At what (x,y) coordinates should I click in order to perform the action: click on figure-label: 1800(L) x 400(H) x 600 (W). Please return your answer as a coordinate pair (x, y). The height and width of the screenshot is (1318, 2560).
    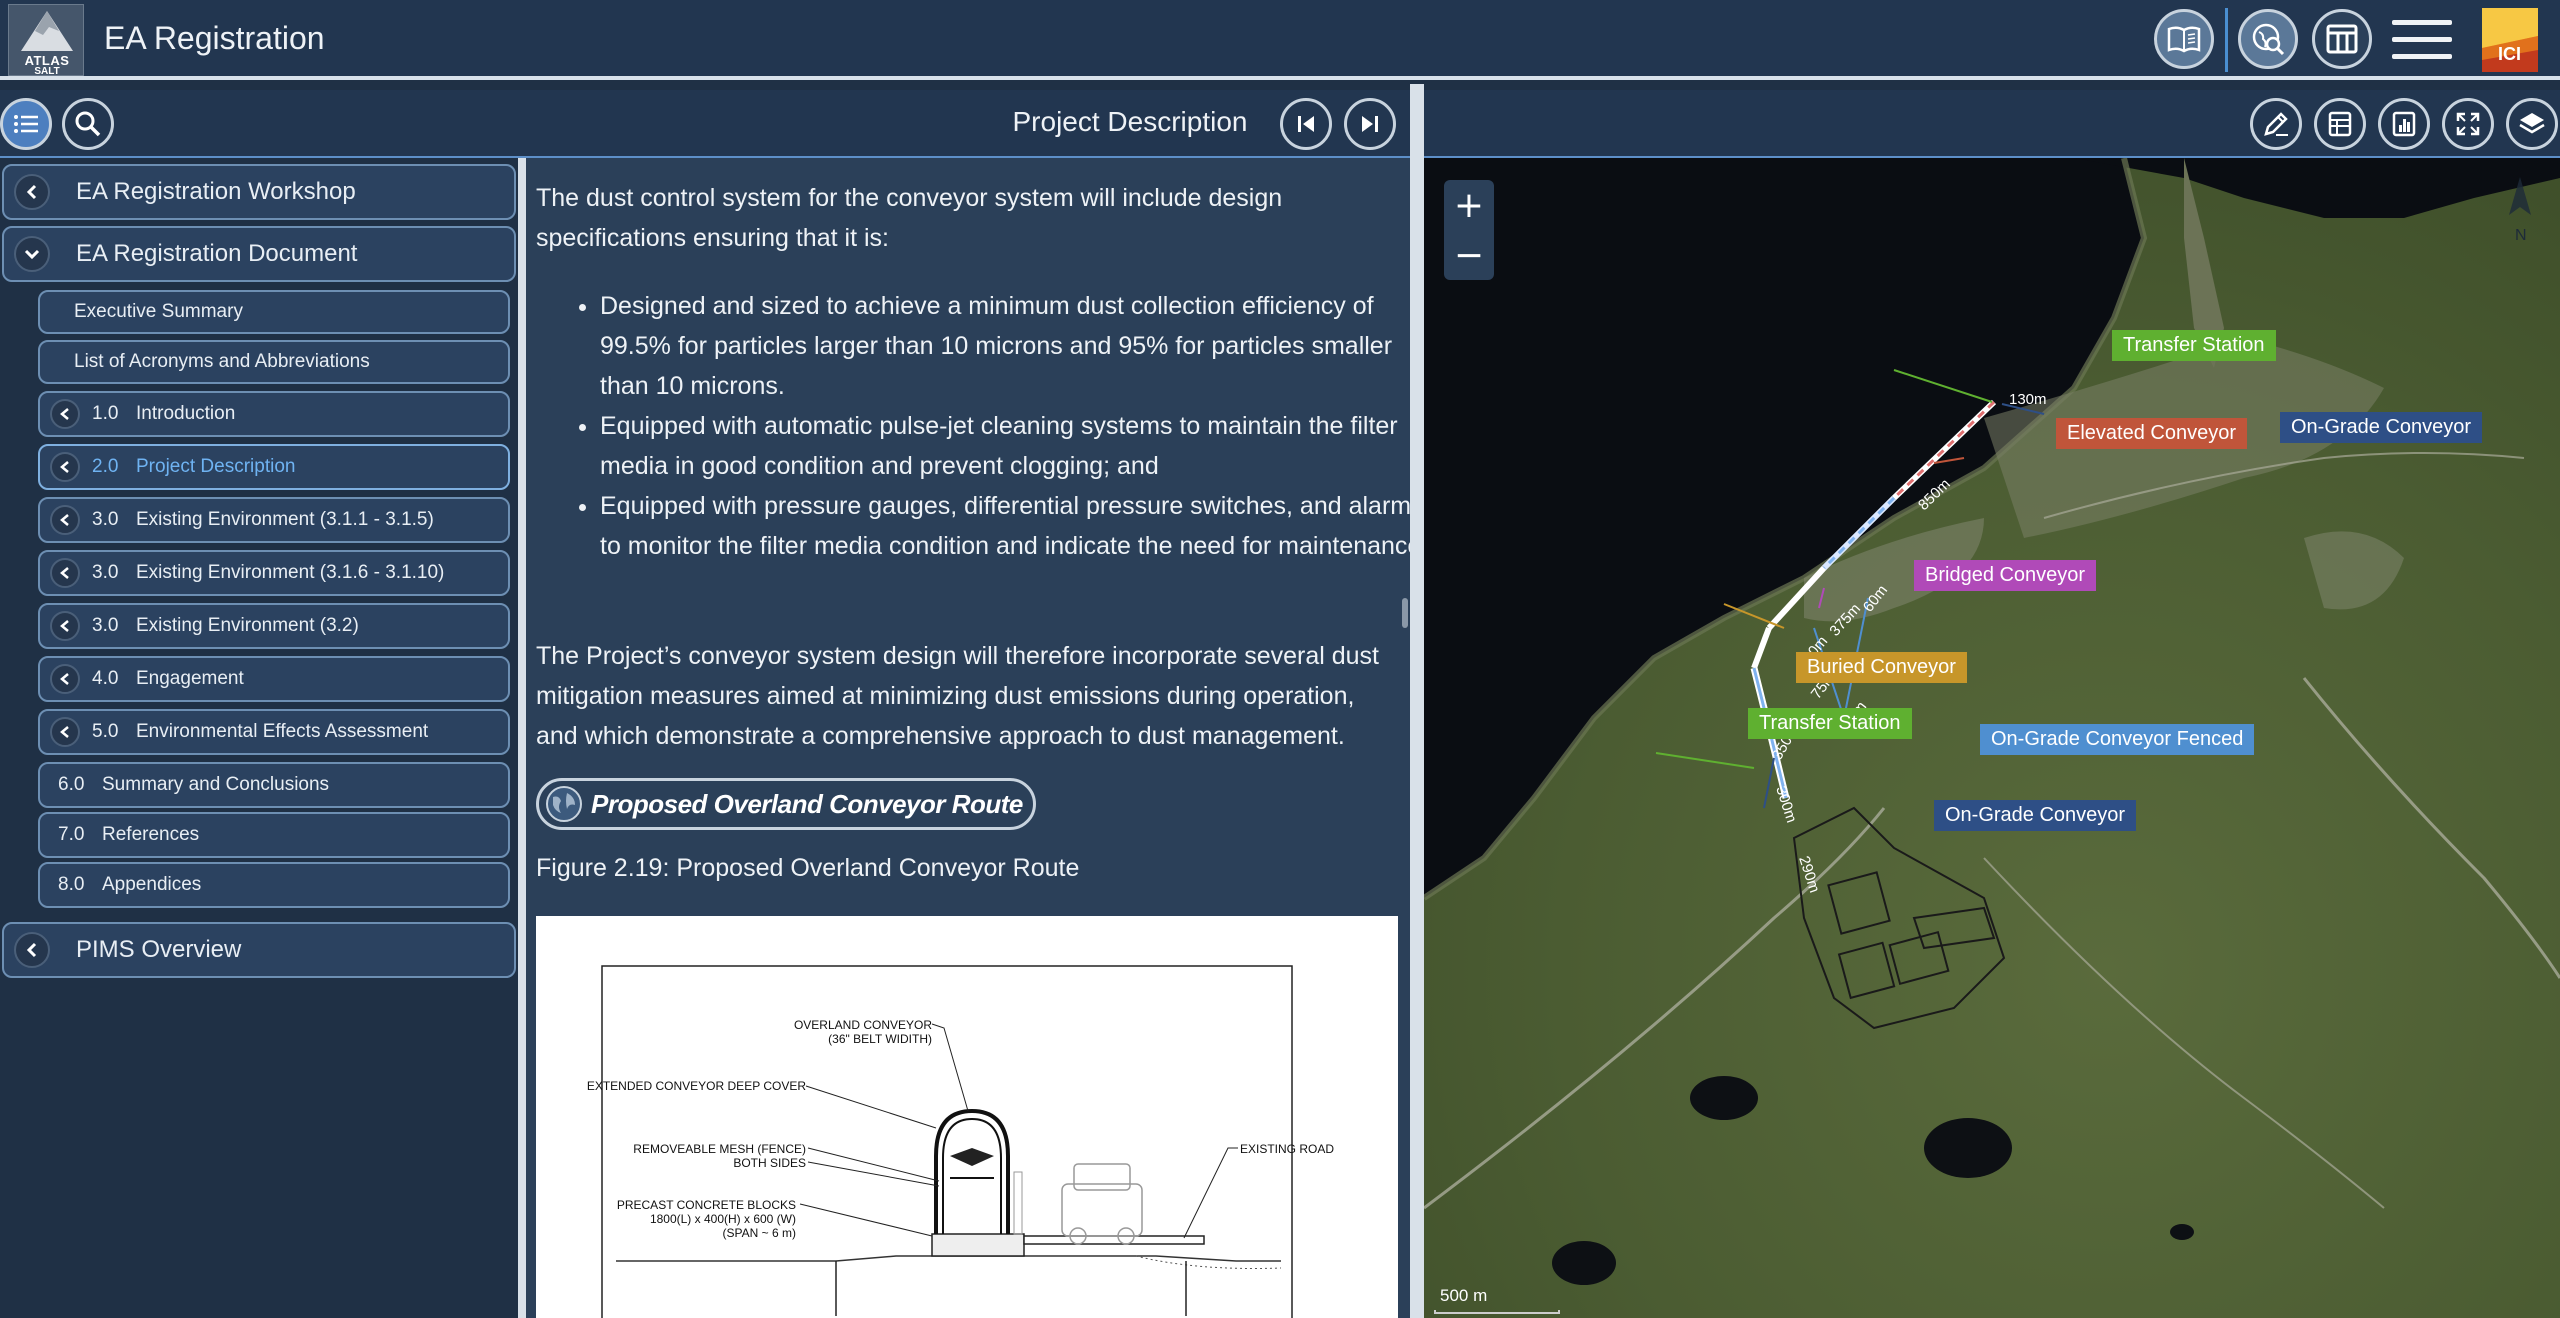
    Looking at the image, I should click on (722, 1219).